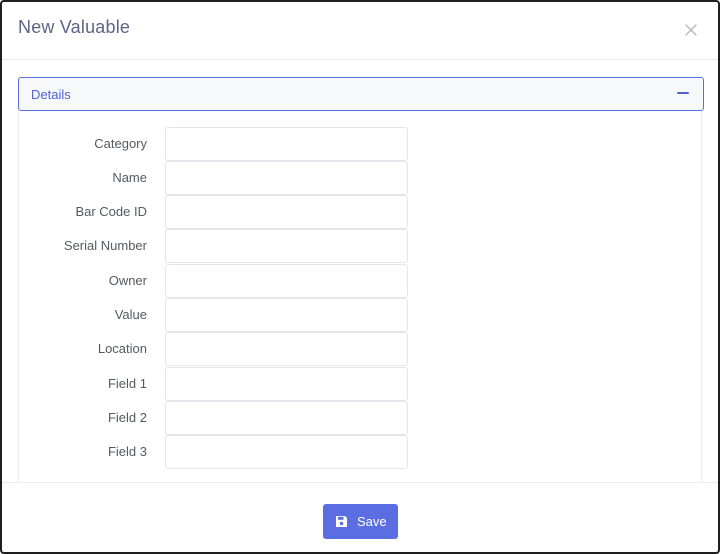 The image size is (720, 554). Describe the element at coordinates (130, 314) in the screenshot. I see `value-label: Value` at that location.